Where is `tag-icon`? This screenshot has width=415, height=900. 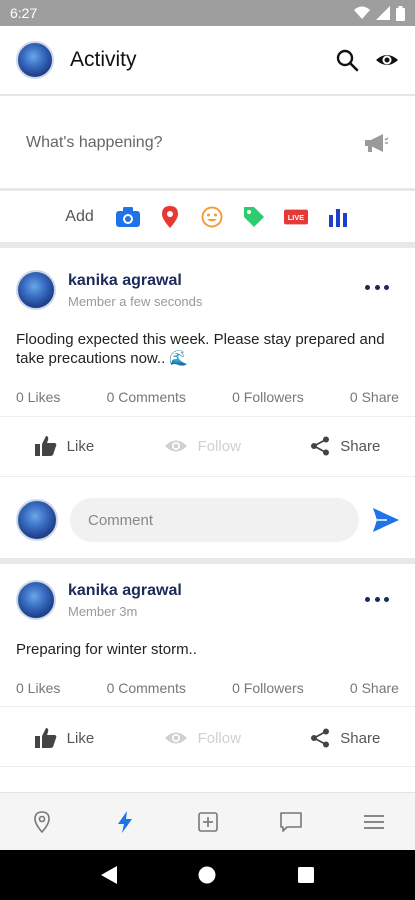
tag-icon is located at coordinates (254, 217).